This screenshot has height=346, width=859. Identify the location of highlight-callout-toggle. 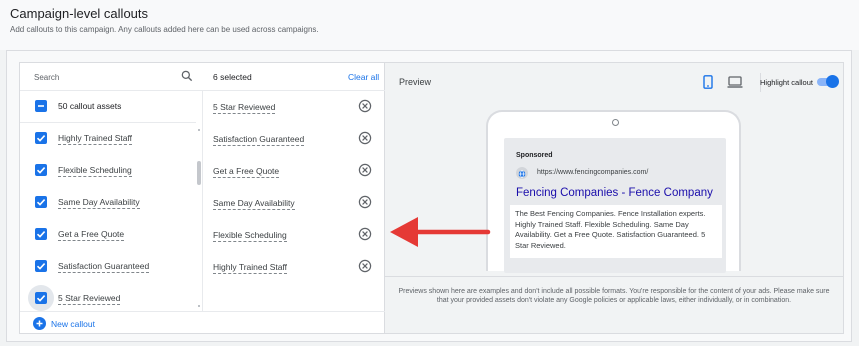
(828, 82).